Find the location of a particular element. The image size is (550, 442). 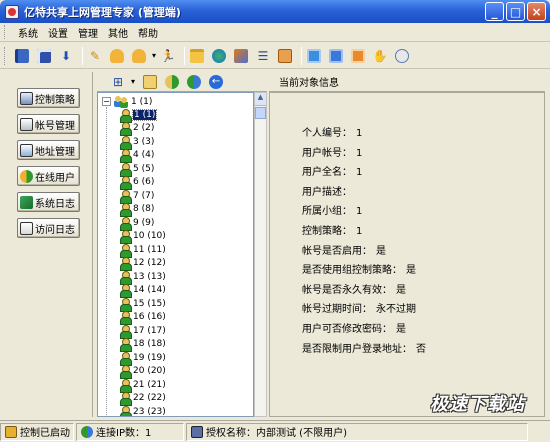

nav-system-log-button: 系统日志 is located at coordinates (48, 202).